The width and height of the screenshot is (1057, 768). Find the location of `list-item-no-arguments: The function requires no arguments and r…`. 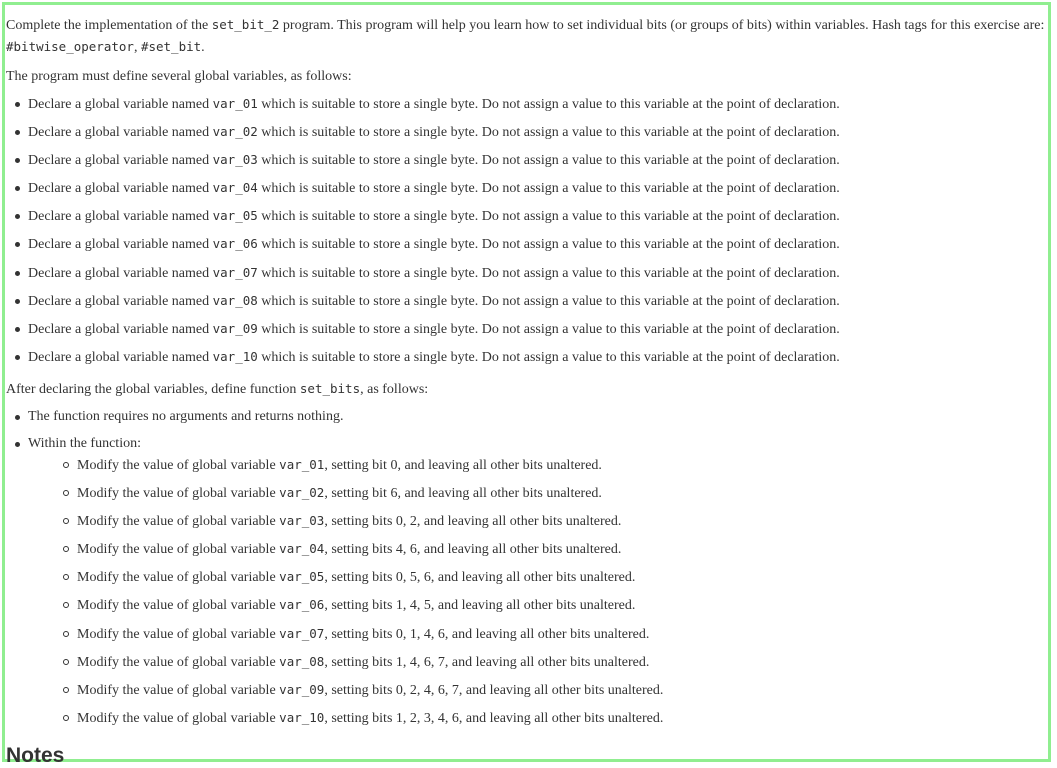

list-item-no-arguments: The function requires no arguments and r… is located at coordinates (178, 417).